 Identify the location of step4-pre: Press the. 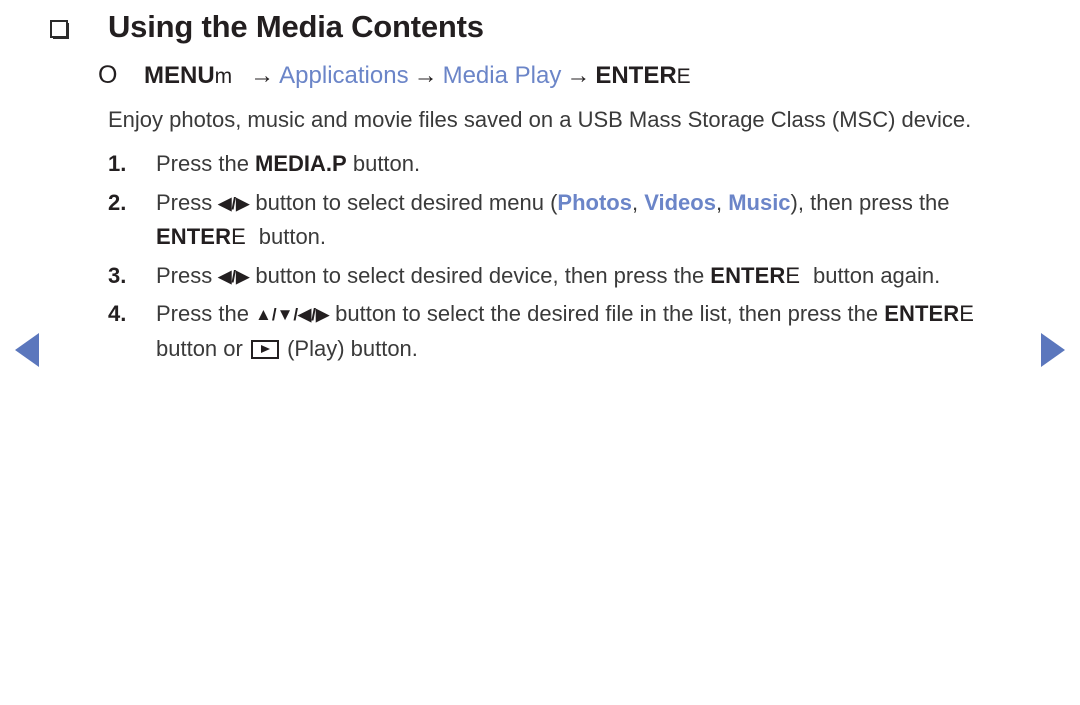
(206, 314).